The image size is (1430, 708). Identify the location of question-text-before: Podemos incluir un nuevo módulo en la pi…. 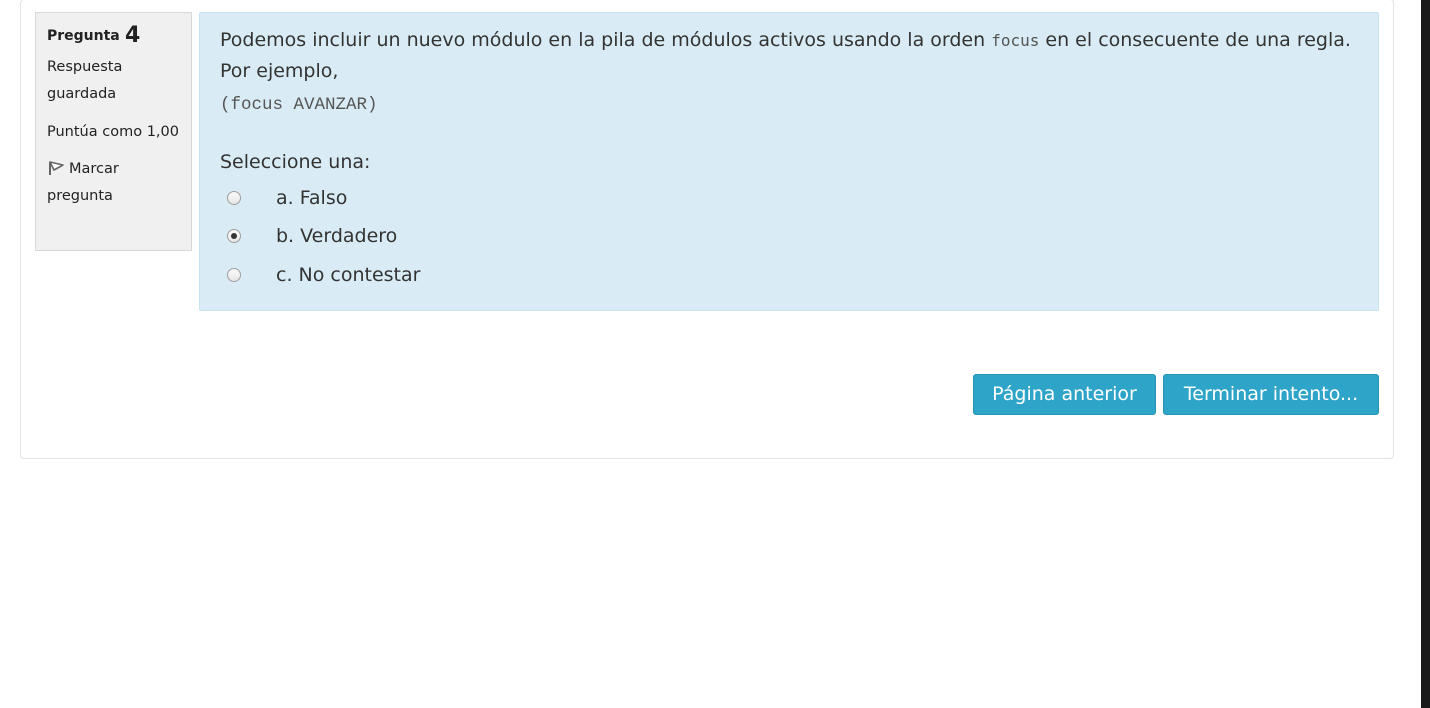
(606, 40).